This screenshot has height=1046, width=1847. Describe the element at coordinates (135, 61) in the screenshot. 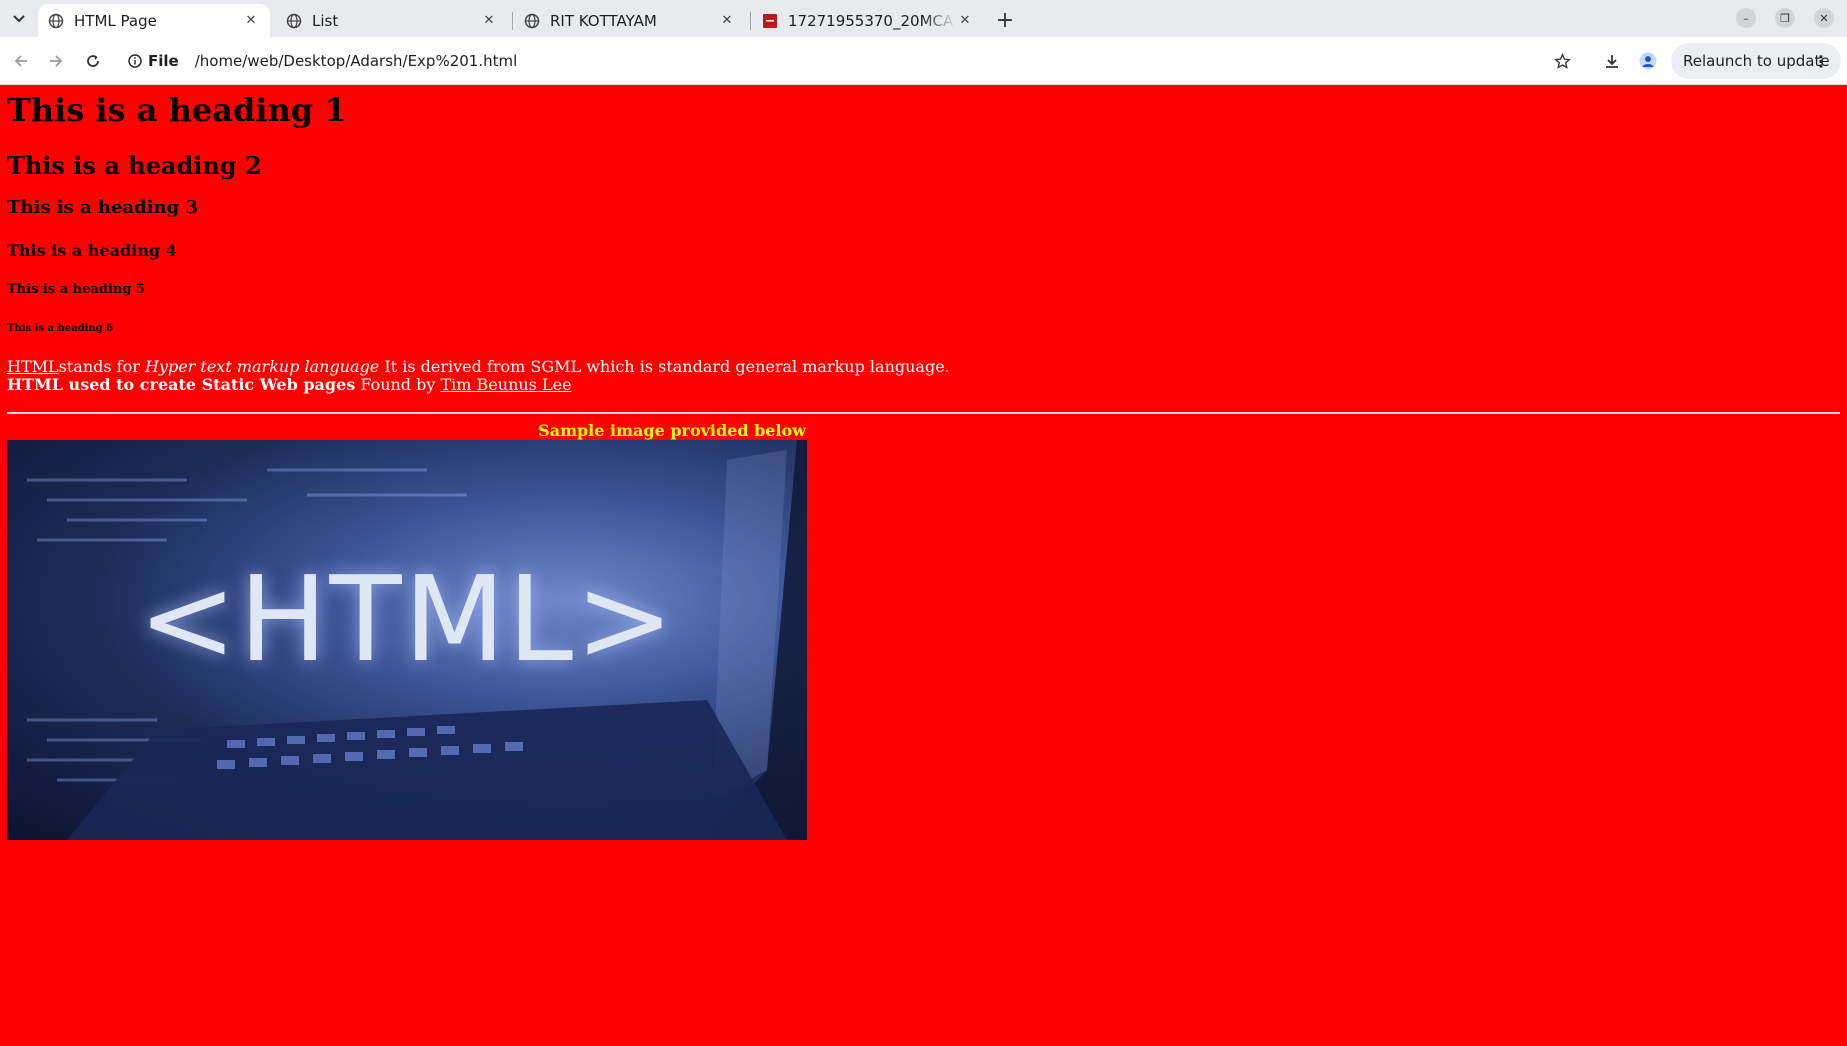

I see `info-icon` at that location.